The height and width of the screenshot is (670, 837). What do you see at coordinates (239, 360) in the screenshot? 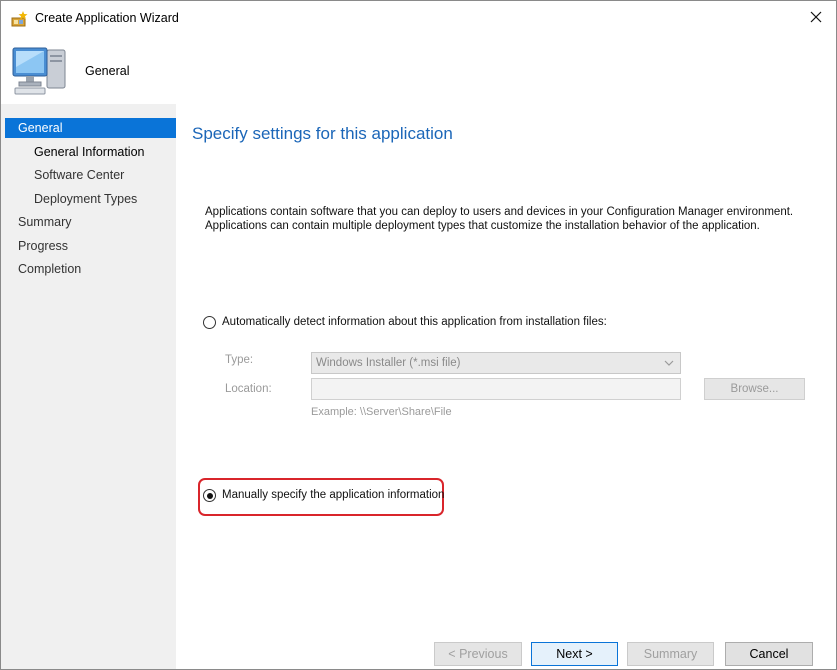
I see `type-label: Type:` at bounding box center [239, 360].